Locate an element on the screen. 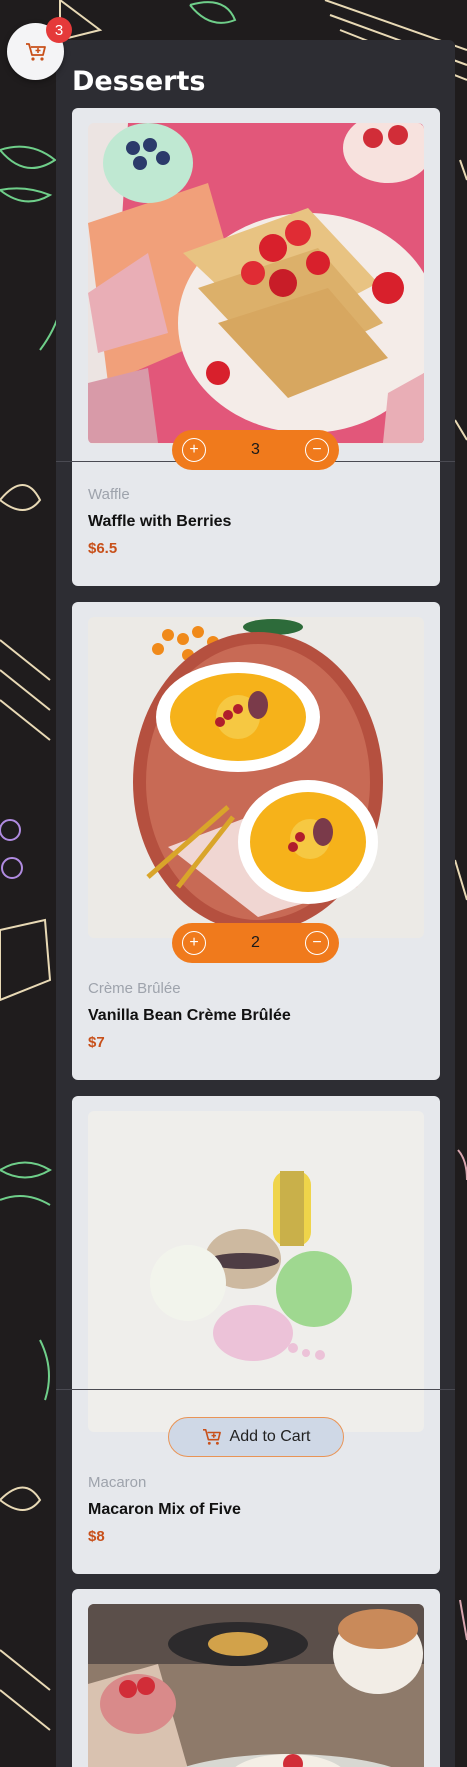 This screenshot has height=1767, width=467. product-category: Crème Brûlée is located at coordinates (134, 988).